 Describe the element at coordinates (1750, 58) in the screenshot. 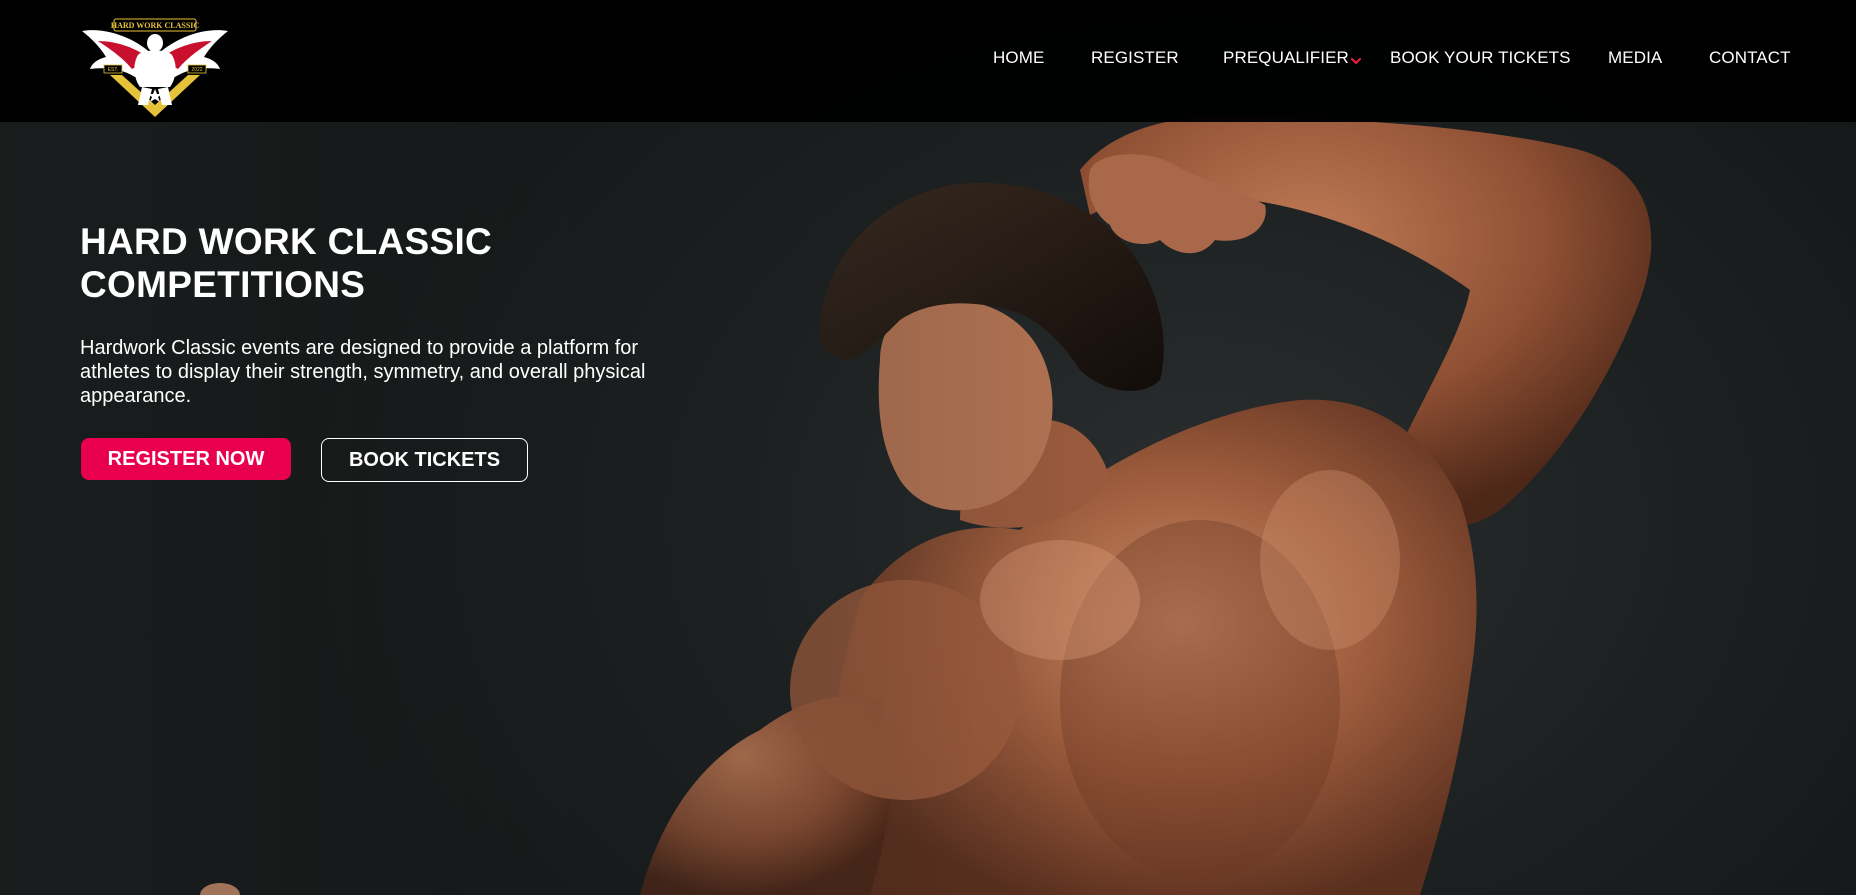

I see `nav-contact: CONTACT` at that location.